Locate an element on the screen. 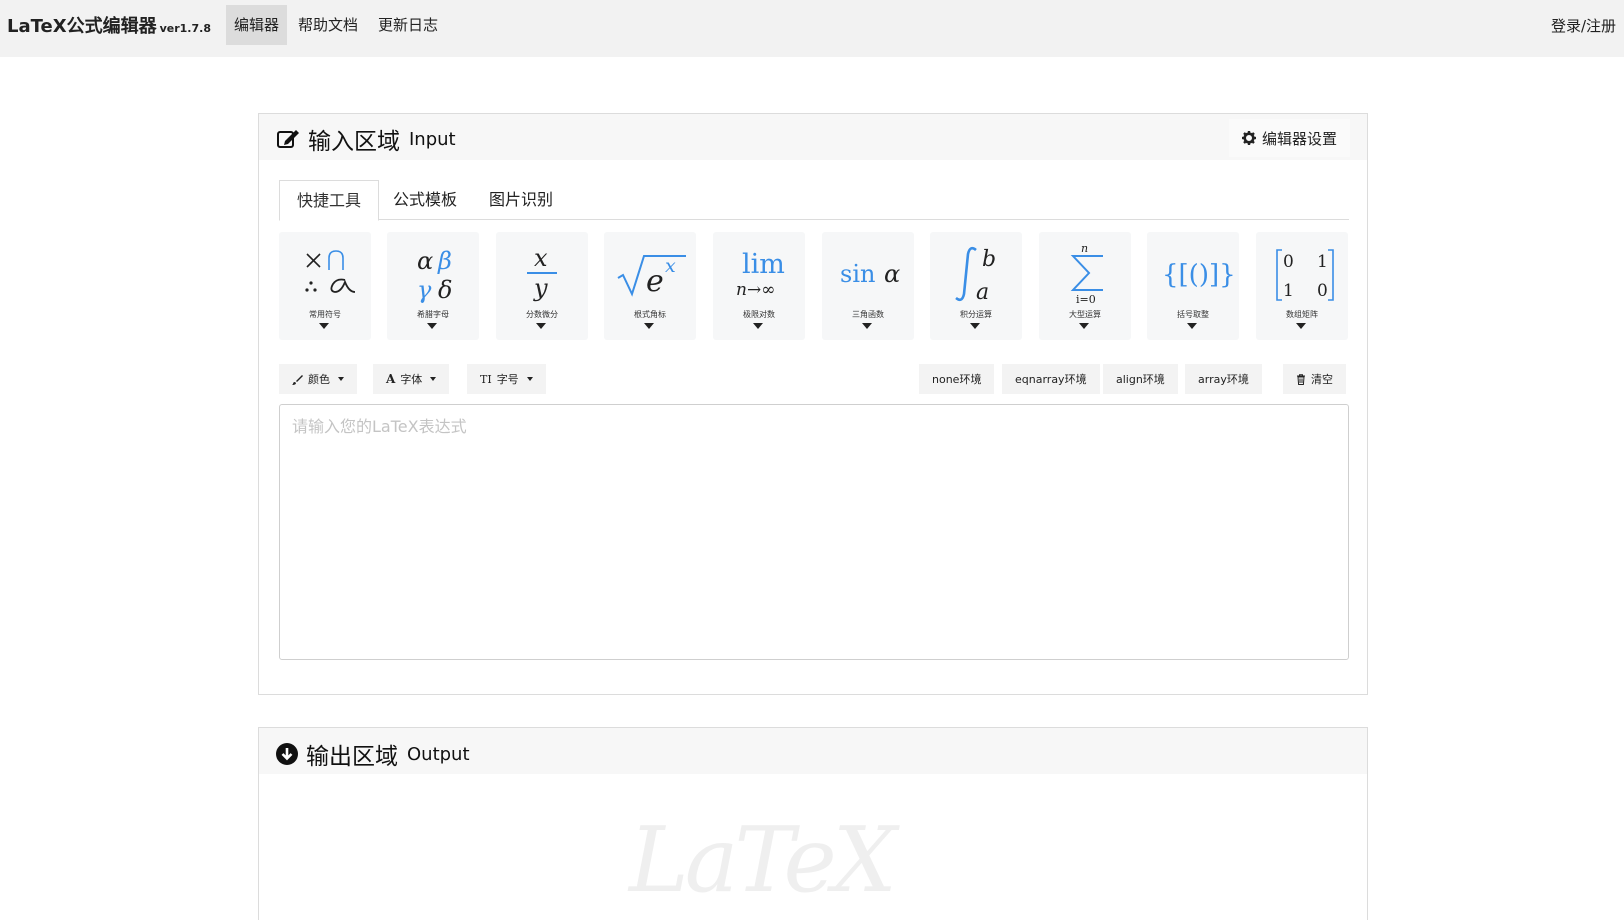 The height and width of the screenshot is (920, 1624). tool-label: 数组矩阵 is located at coordinates (1302, 314).